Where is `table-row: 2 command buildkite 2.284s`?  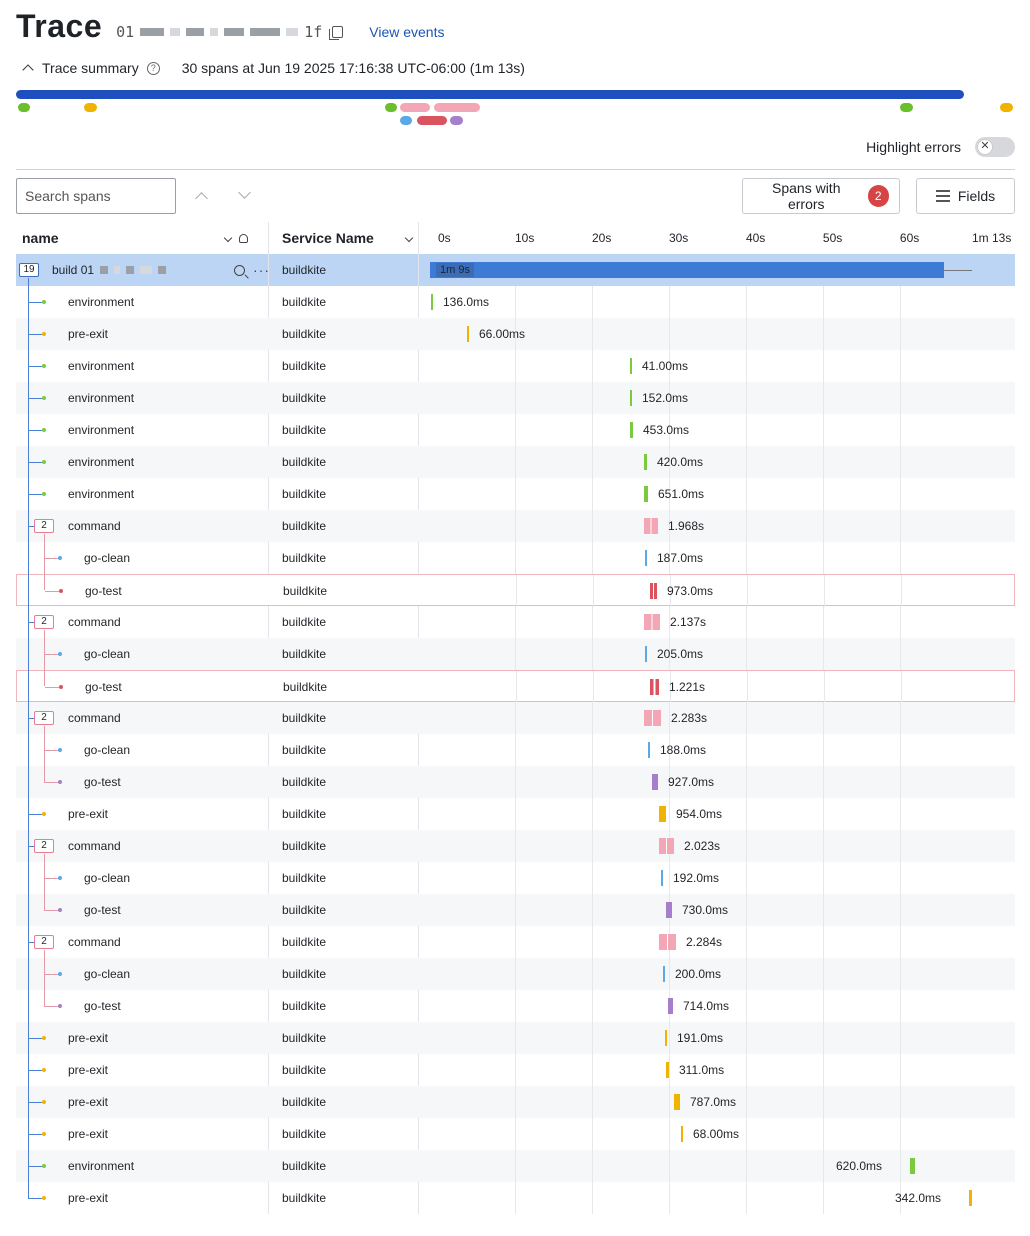
table-row: 2 command buildkite 2.284s is located at coordinates (515, 942).